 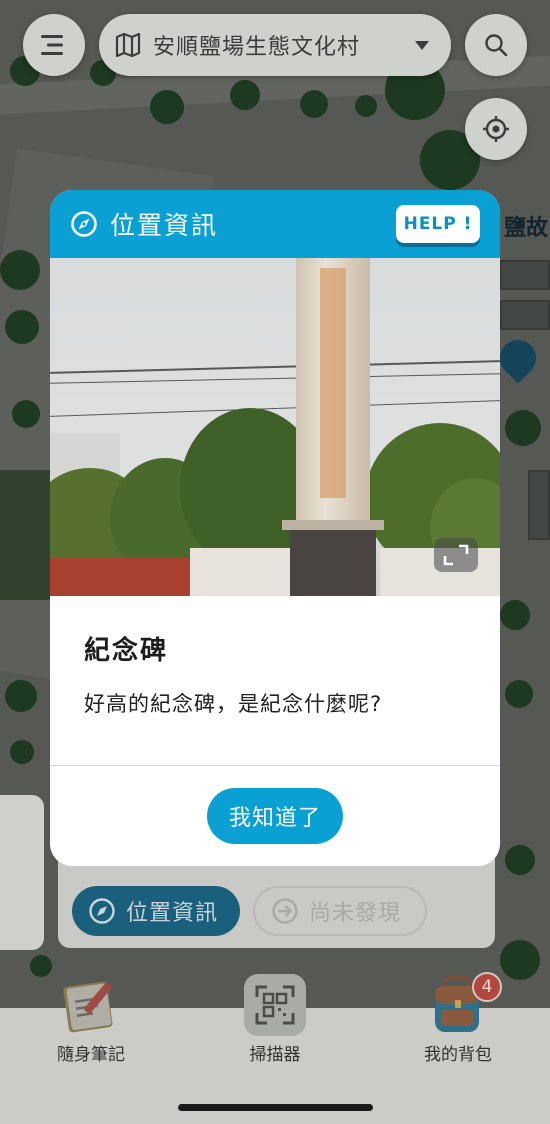 I want to click on place-selector: 安順鹽場生態文化村, so click(x=275, y=45).